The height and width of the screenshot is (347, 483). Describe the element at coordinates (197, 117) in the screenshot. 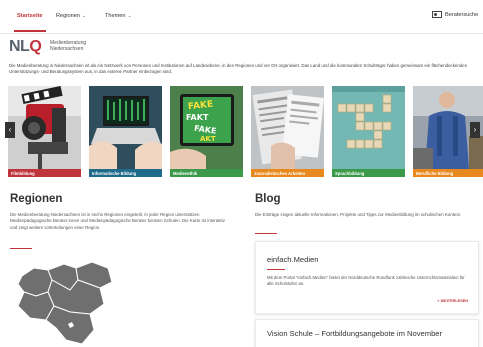

I see `svg-text: FAKT` at that location.